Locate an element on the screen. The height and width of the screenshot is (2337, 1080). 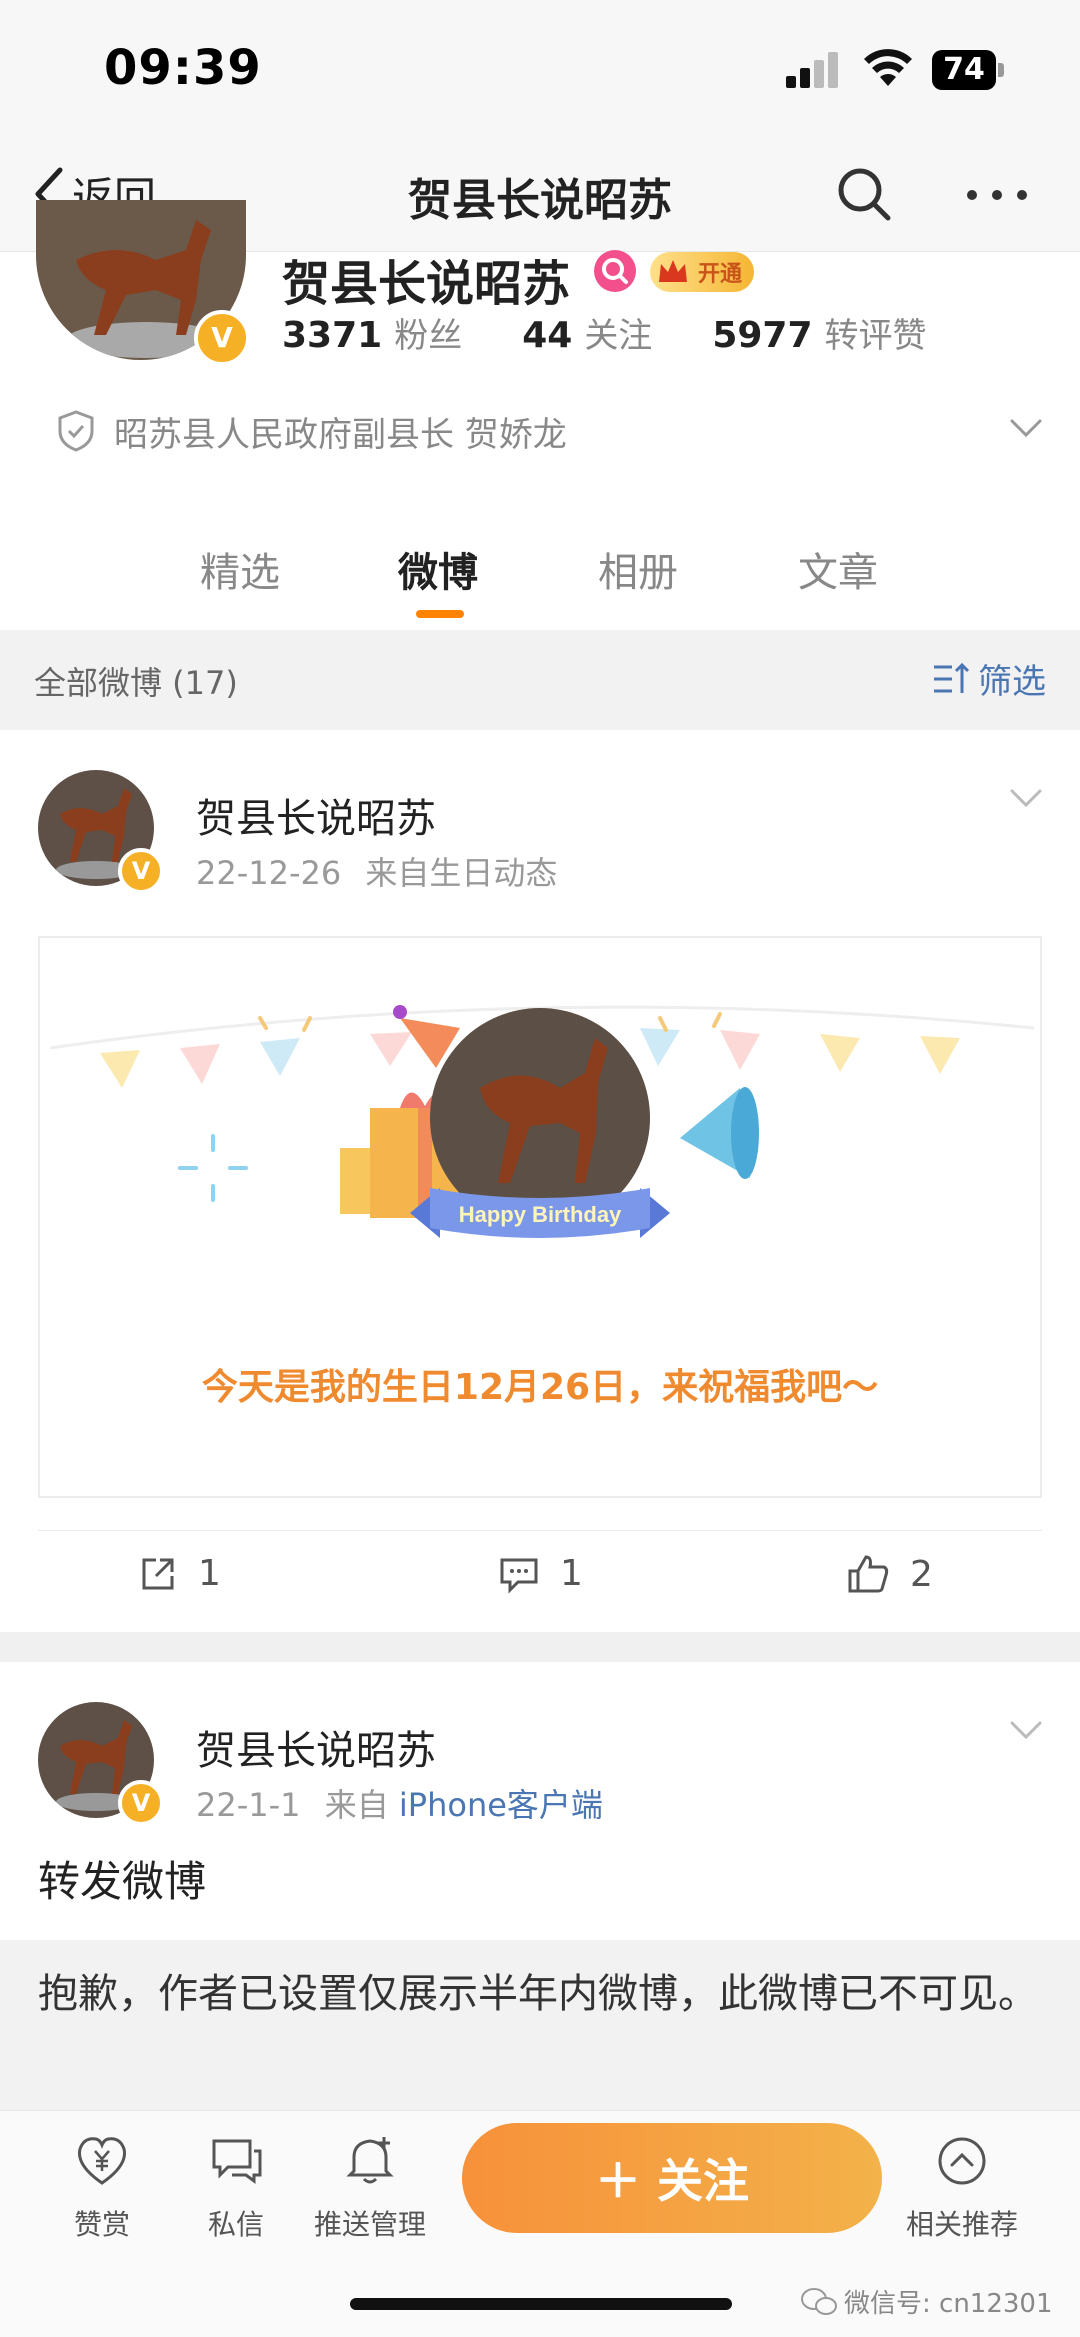
stat-followers: 3371 粉丝 is located at coordinates (372, 332).